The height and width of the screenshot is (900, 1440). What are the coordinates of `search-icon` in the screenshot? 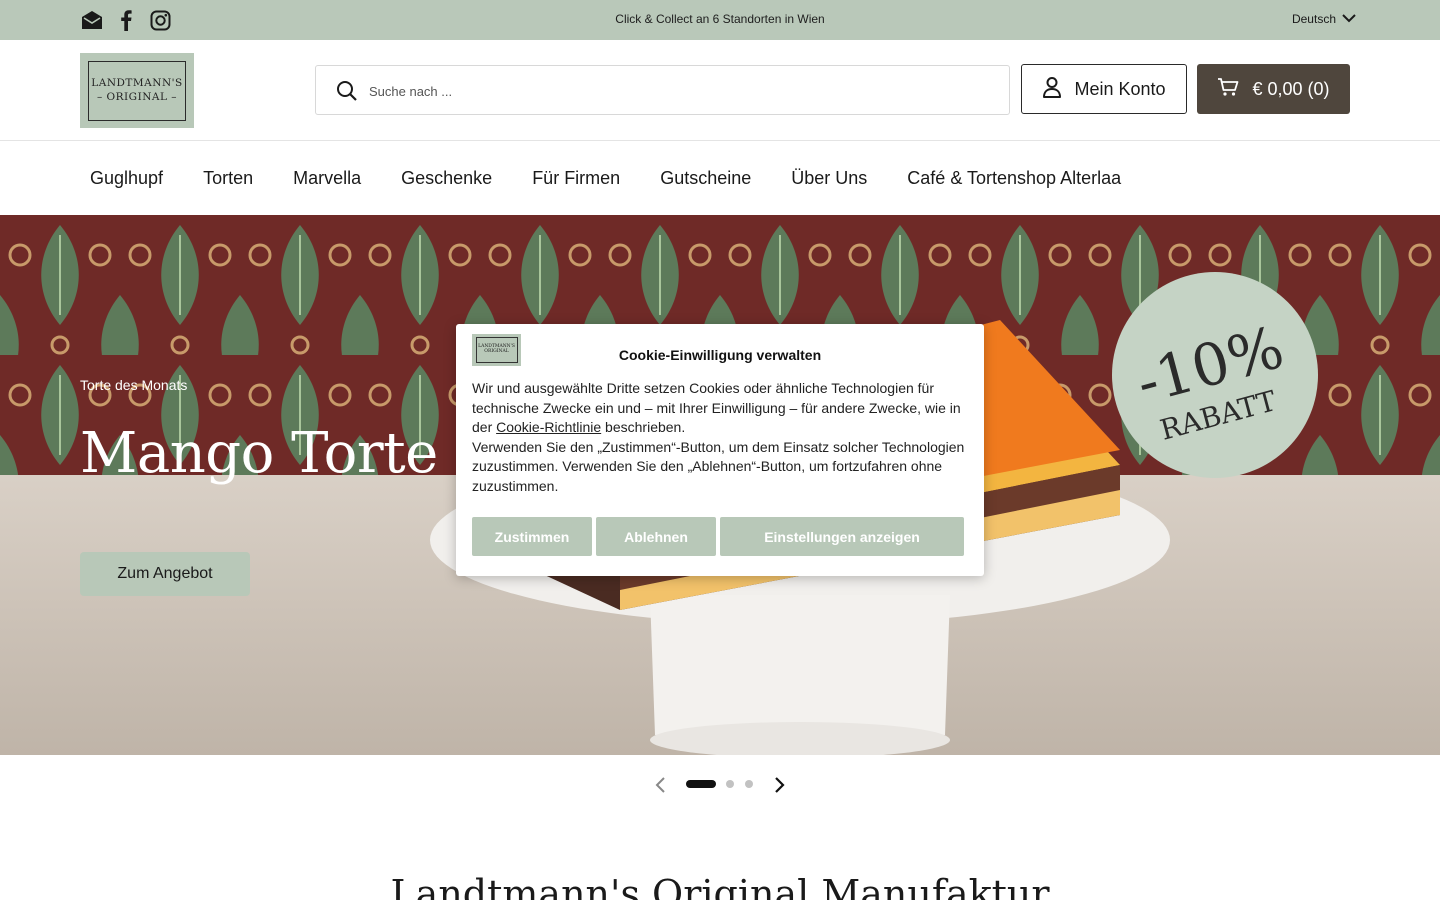 It's located at (347, 93).